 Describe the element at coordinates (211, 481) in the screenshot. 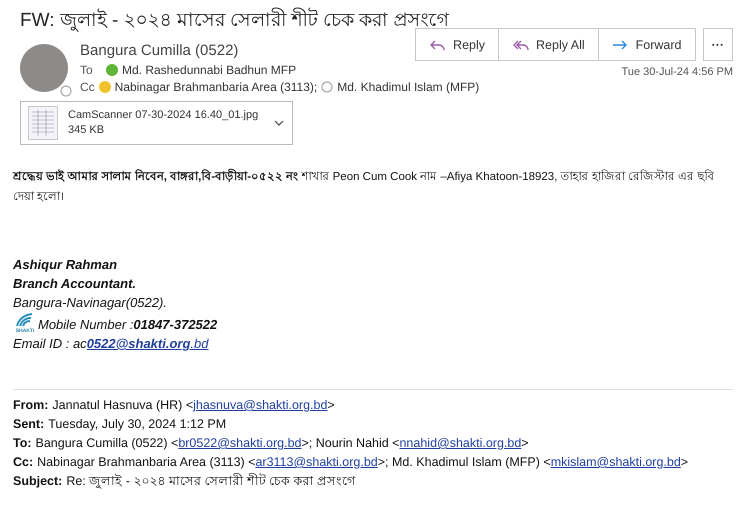

I see `header-value: Re: জুলাই - ২০২৪ মাসের সেলারী শীট চেক করা প্রসংগে` at that location.